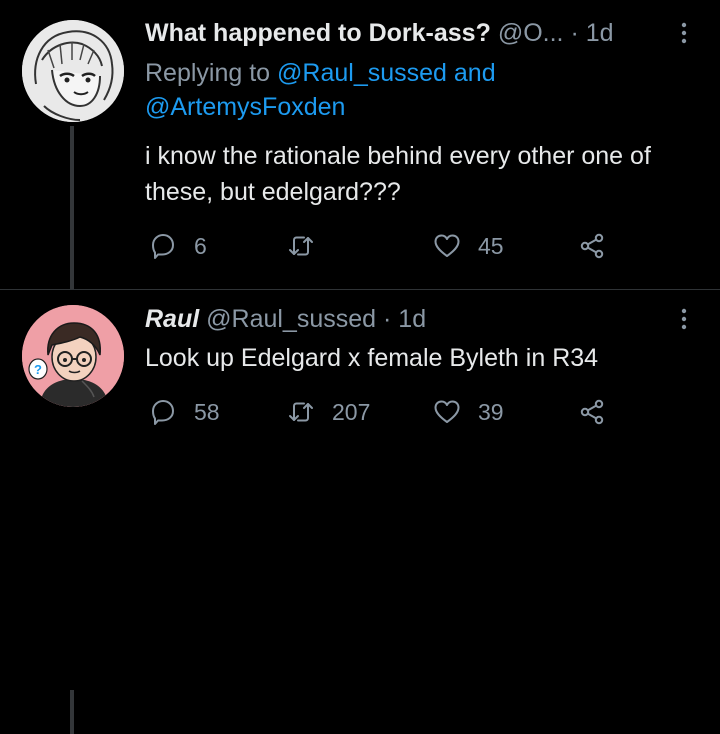 The height and width of the screenshot is (734, 720). I want to click on reply-count: 6, so click(200, 245).